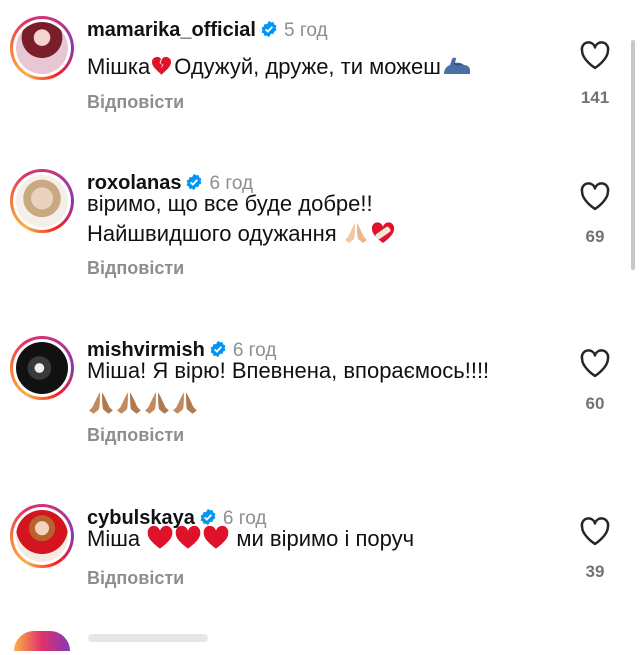 The width and height of the screenshot is (640, 655). I want to click on like-count: 39, so click(595, 571).